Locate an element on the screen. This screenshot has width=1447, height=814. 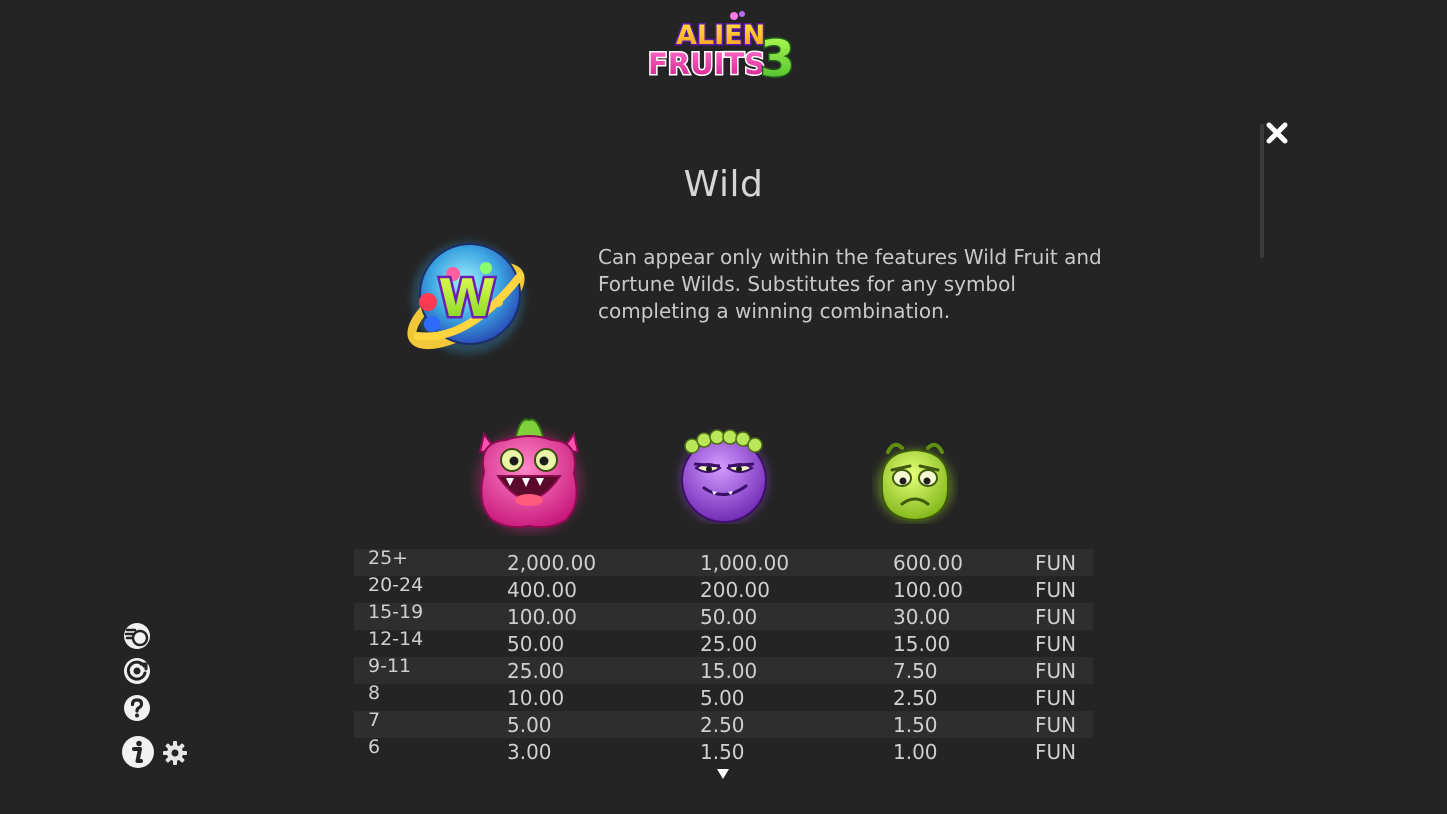
payout-pink: 5.00 is located at coordinates (529, 725).